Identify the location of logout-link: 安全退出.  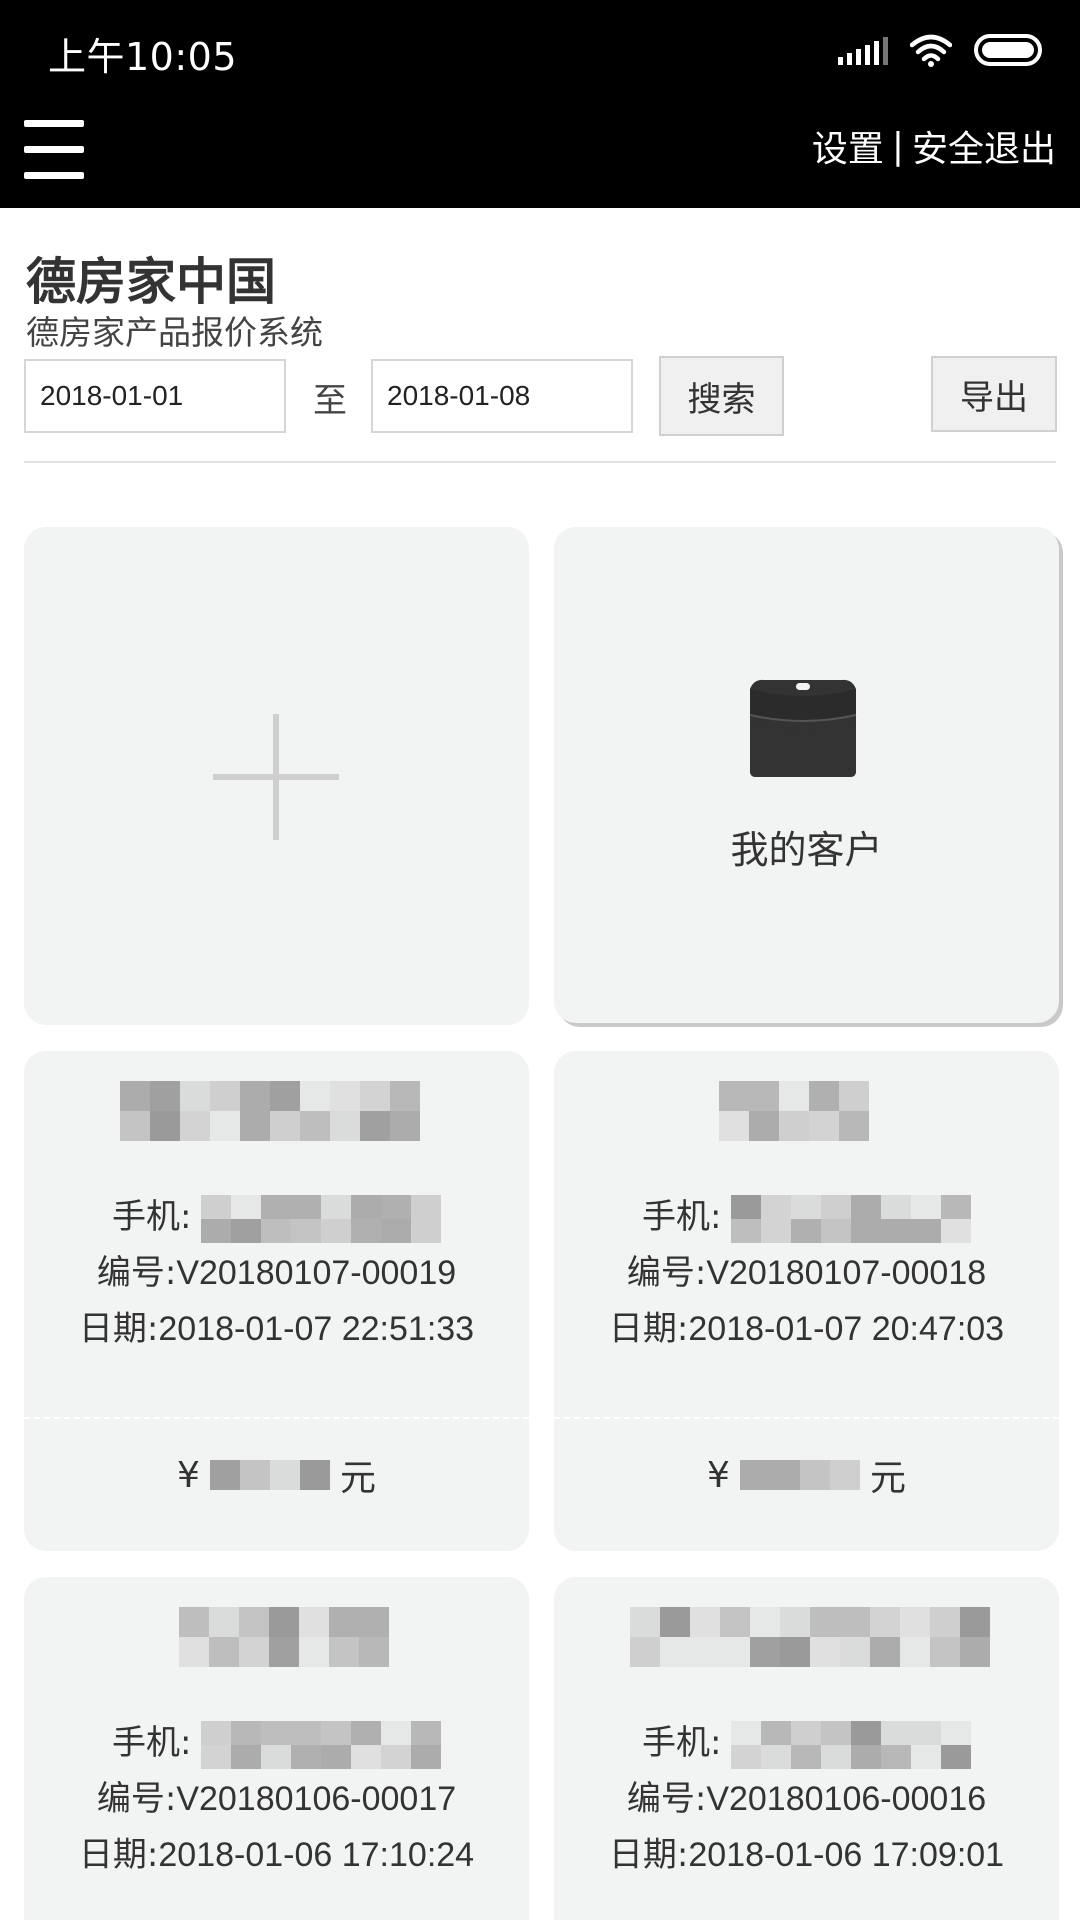
(984, 146).